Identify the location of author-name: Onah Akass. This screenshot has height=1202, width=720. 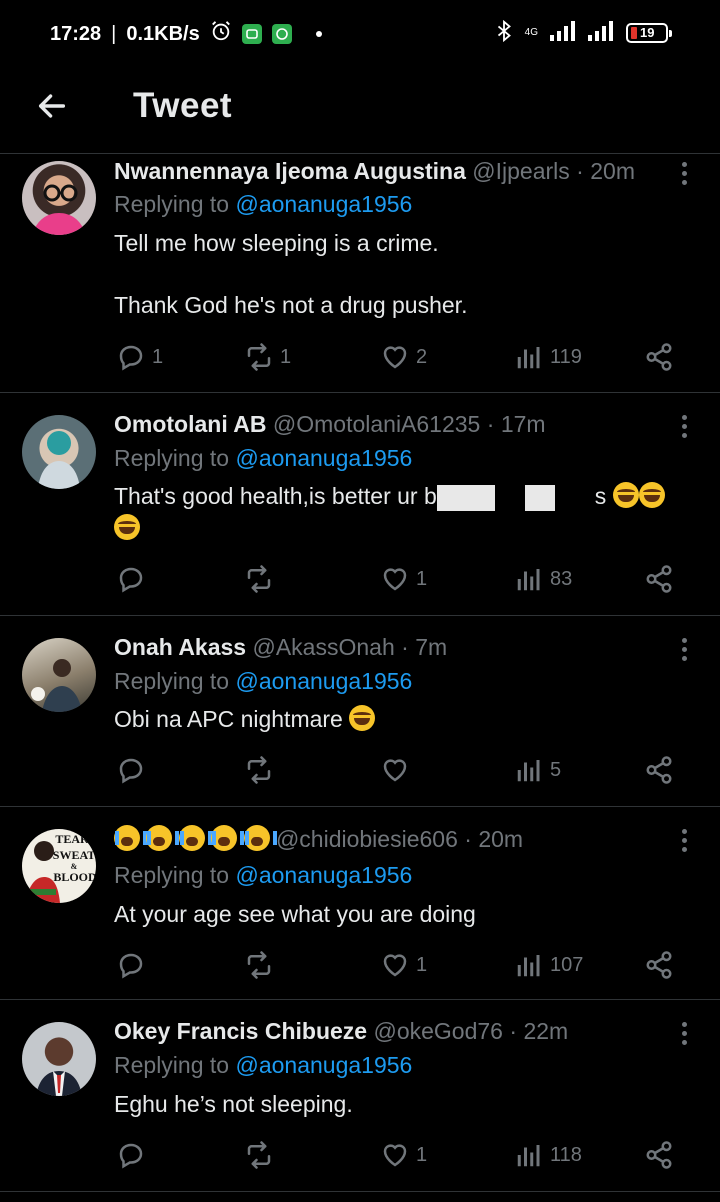
(180, 647).